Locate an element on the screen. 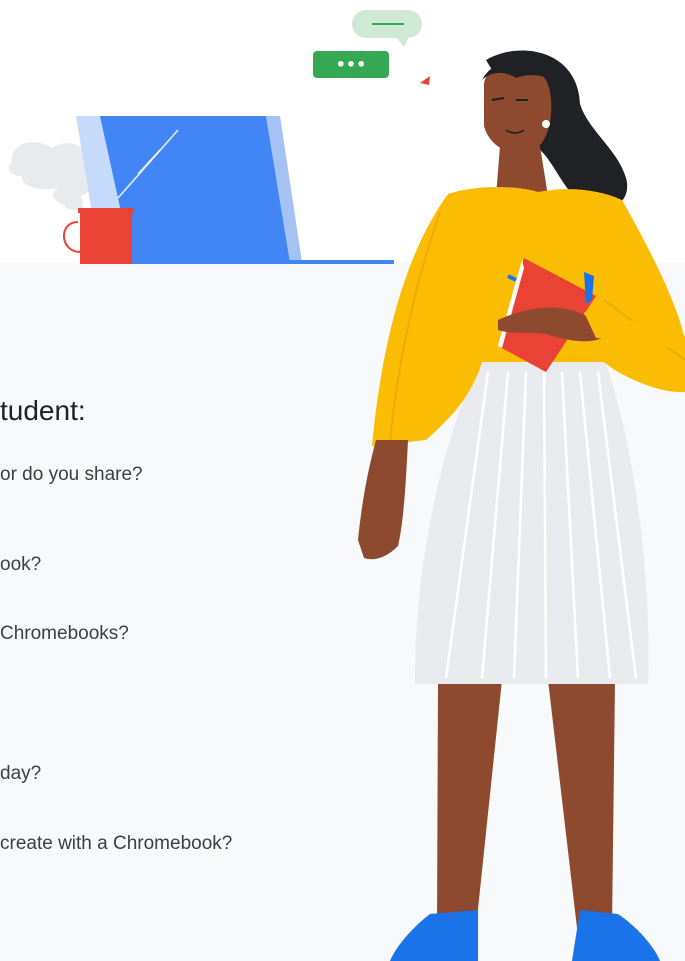 This screenshot has height=961, width=685. steam-icon is located at coordinates (51, 176).